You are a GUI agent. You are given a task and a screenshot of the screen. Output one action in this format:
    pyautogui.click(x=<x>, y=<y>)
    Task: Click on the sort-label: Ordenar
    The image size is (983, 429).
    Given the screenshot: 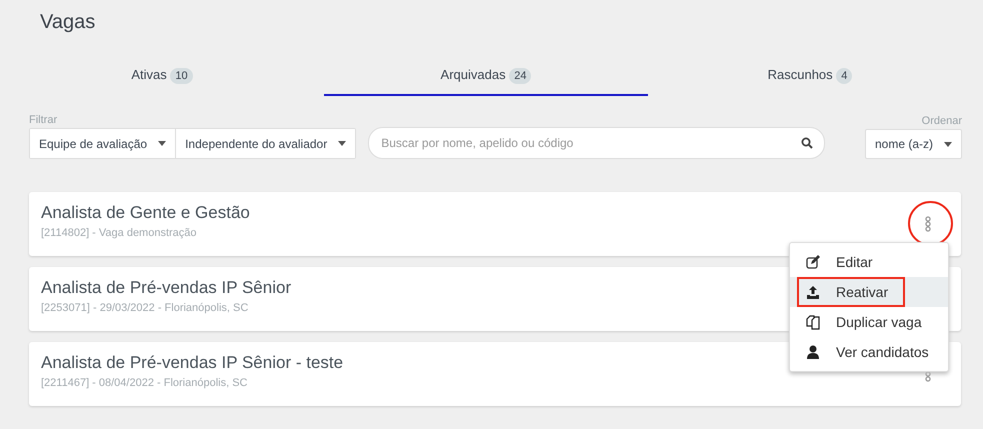 What is the action you would take?
    pyautogui.click(x=941, y=121)
    